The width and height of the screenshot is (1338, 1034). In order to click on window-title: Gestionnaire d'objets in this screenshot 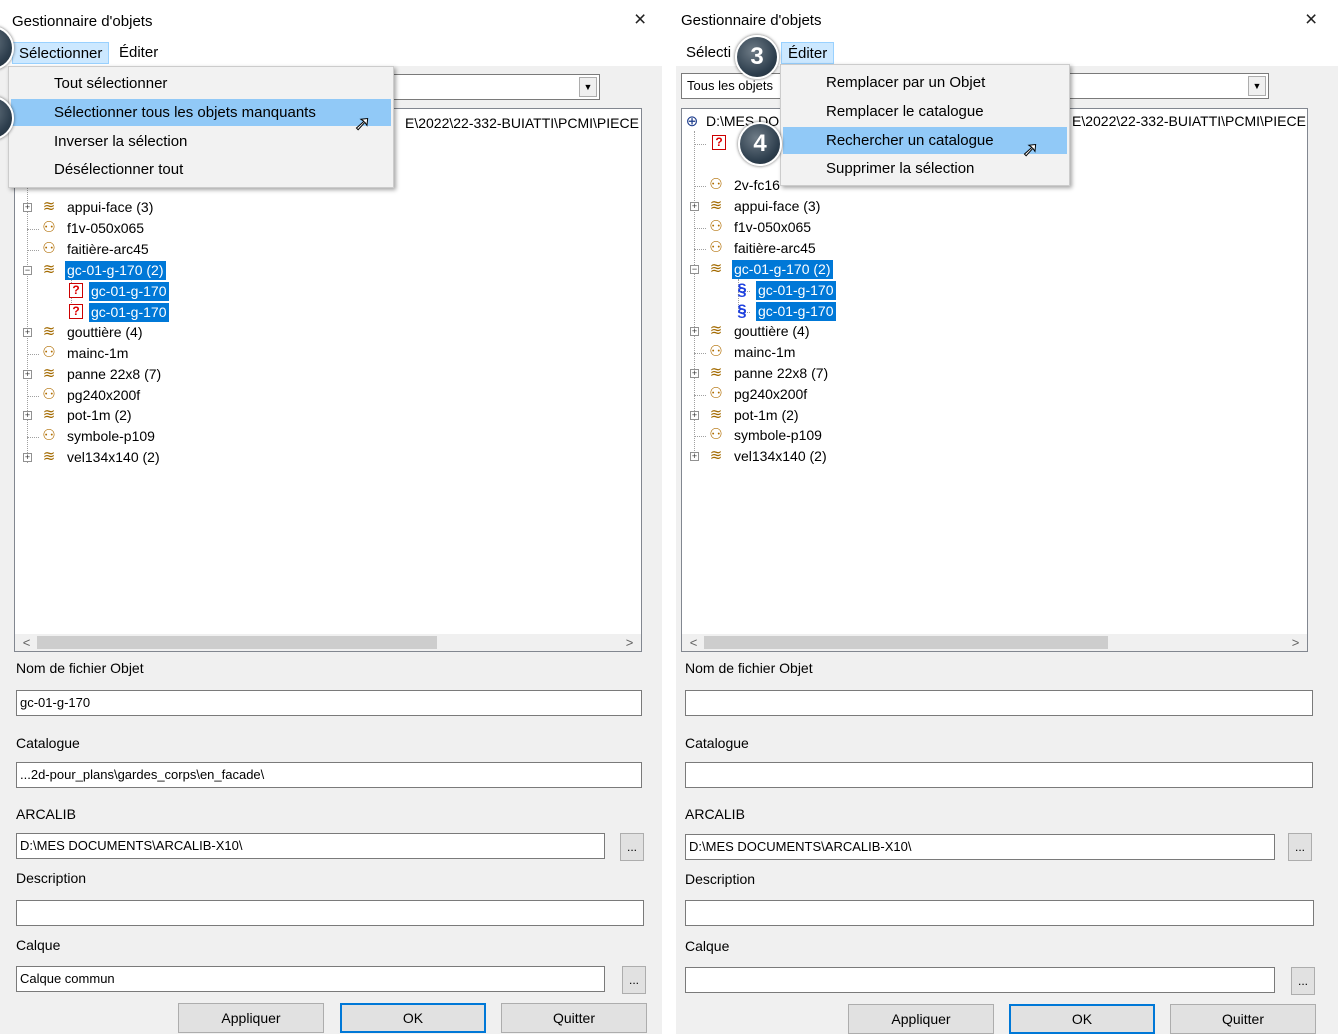, I will do `click(82, 21)`.